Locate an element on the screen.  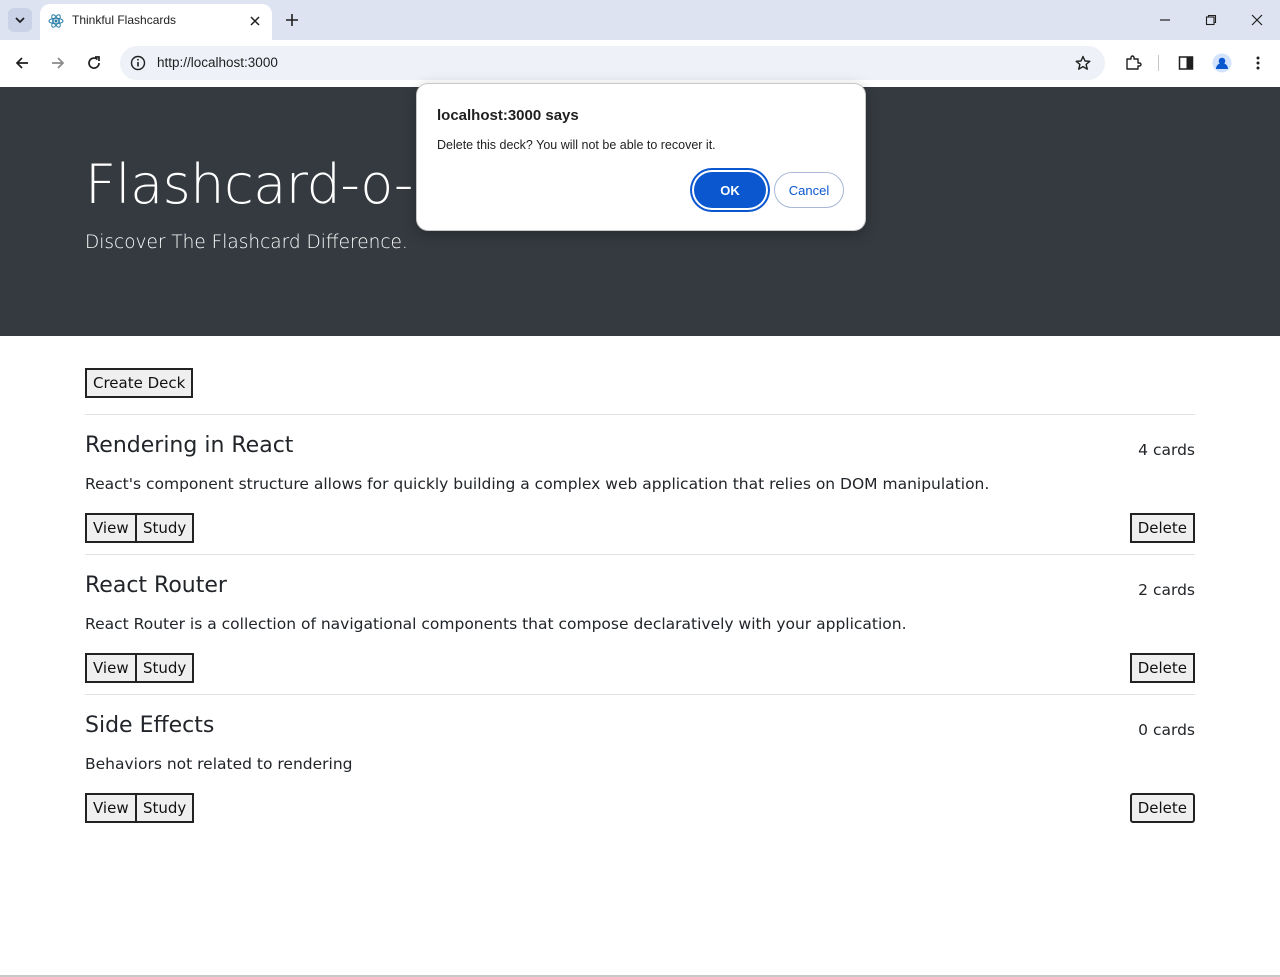
puzzle-icon is located at coordinates (1133, 63).